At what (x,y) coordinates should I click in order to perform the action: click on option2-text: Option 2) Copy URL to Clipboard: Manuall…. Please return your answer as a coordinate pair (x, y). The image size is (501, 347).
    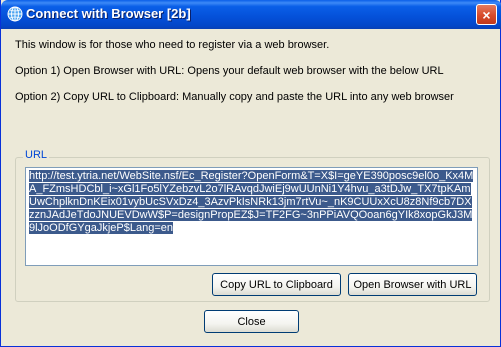
    Looking at the image, I should click on (234, 97).